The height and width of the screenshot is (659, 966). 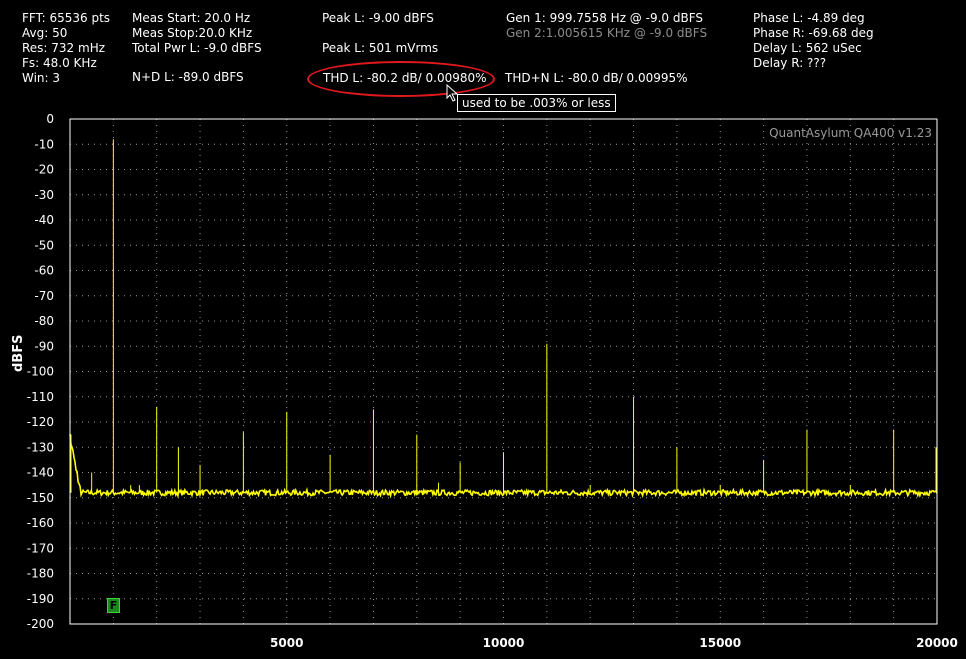 I want to click on y-tick-label: -40, so click(x=44, y=220).